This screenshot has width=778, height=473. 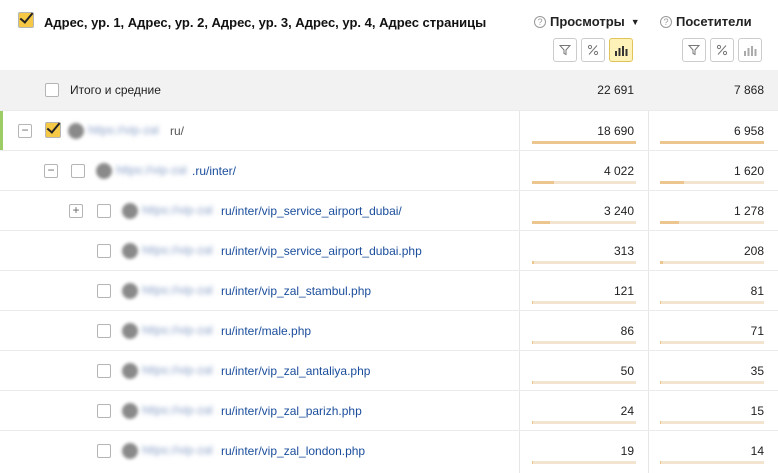 What do you see at coordinates (615, 90) in the screenshot?
I see `total-views: 22 691` at bounding box center [615, 90].